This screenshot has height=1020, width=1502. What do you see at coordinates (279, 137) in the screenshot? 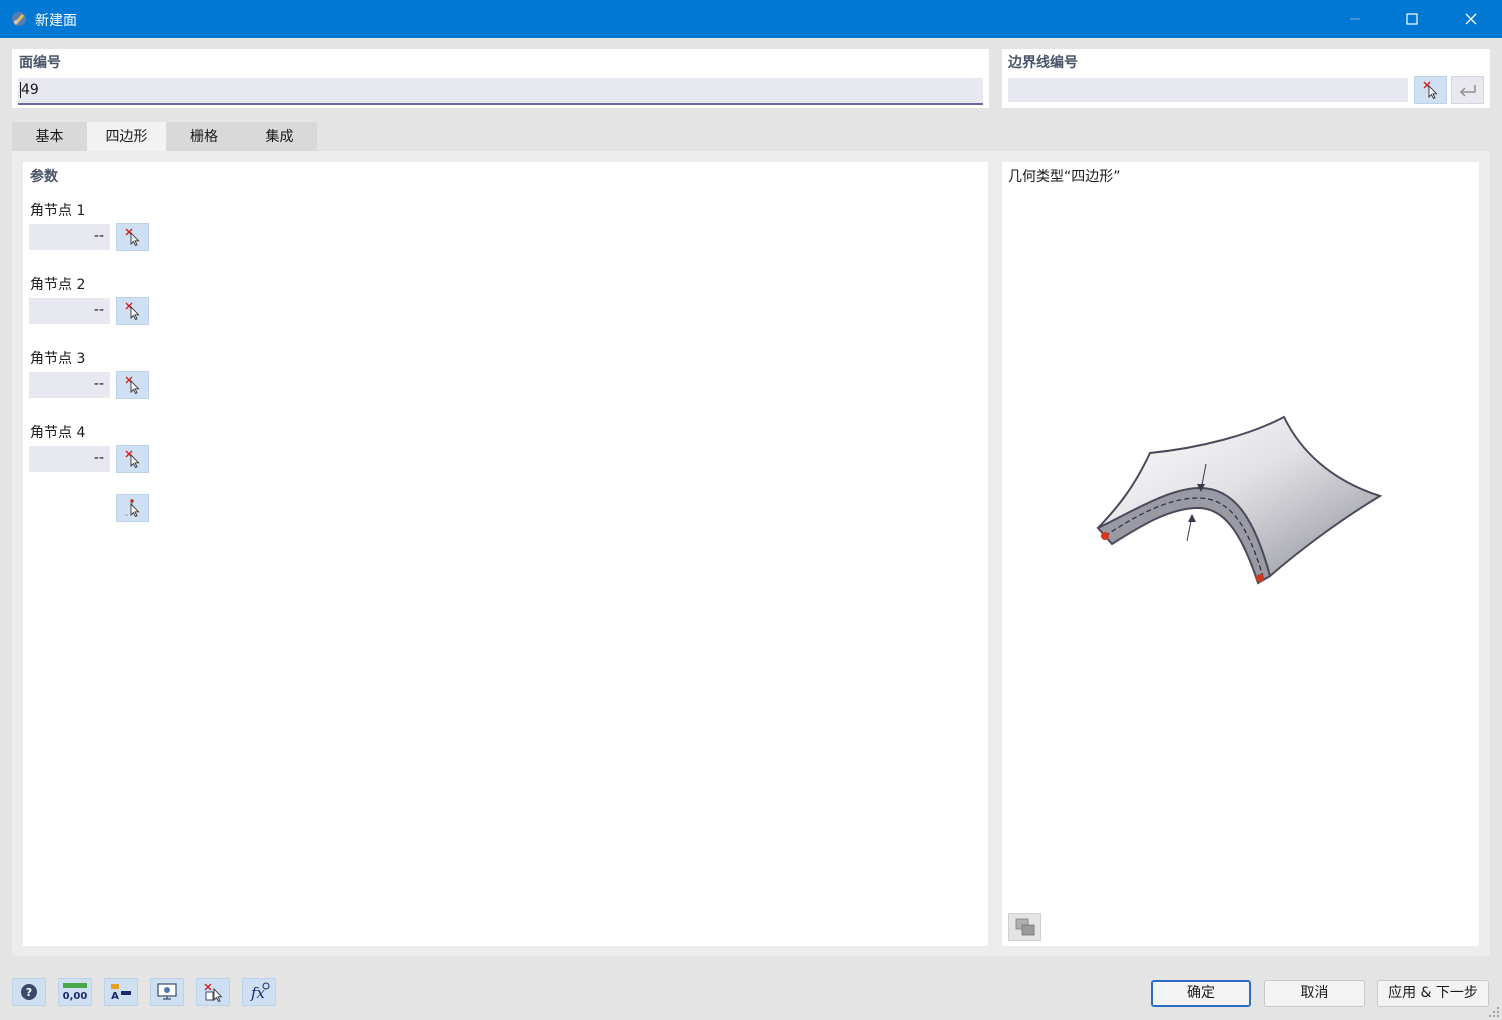
I see `tab-integration: 集成` at bounding box center [279, 137].